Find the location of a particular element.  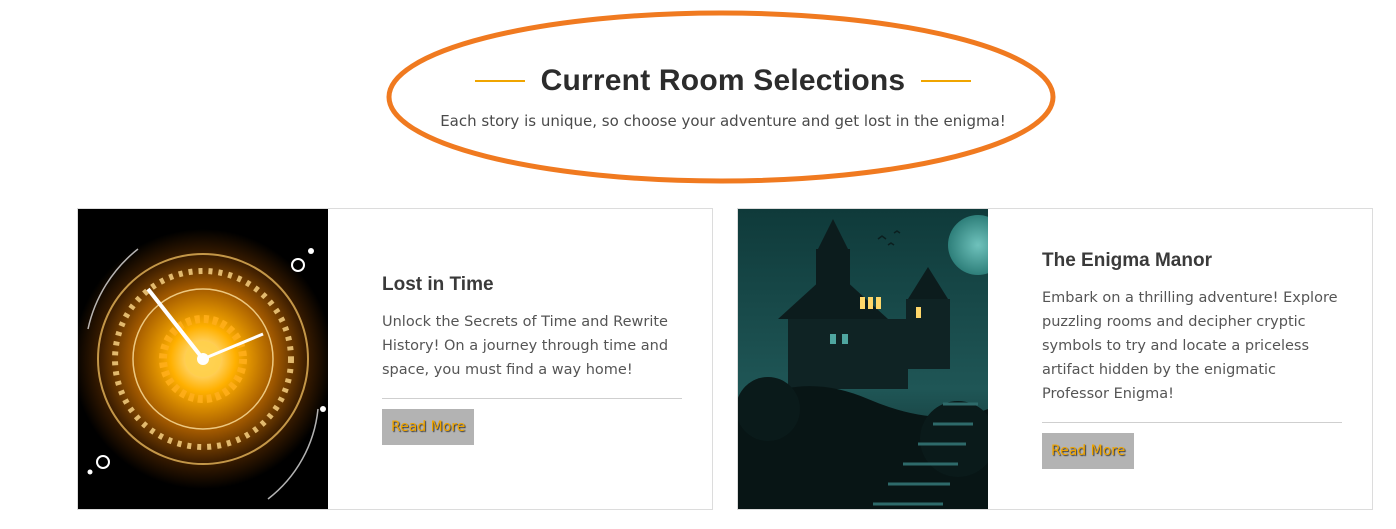

read-more-button-lost-in-time: Read More is located at coordinates (428, 426).